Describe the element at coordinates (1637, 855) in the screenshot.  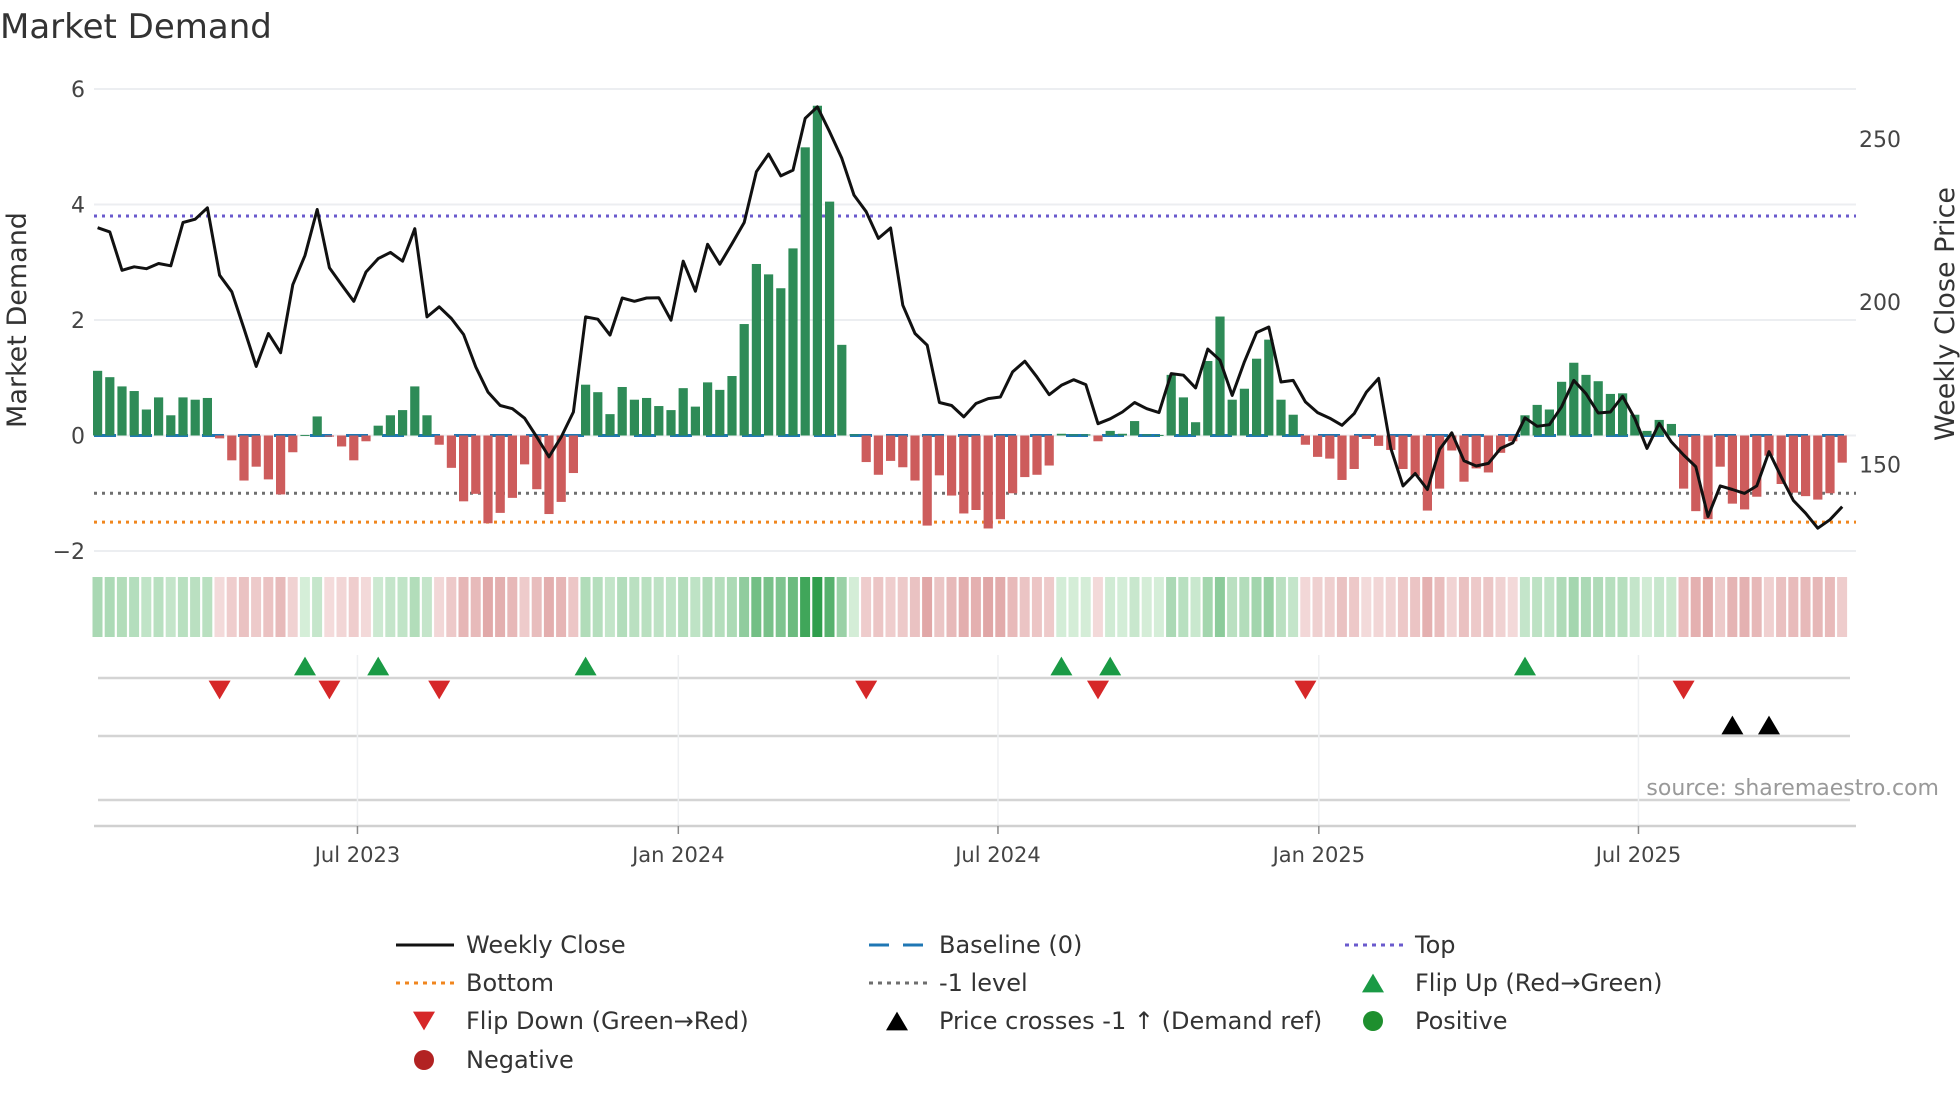
I see `x-tick-label: Jul 2025` at that location.